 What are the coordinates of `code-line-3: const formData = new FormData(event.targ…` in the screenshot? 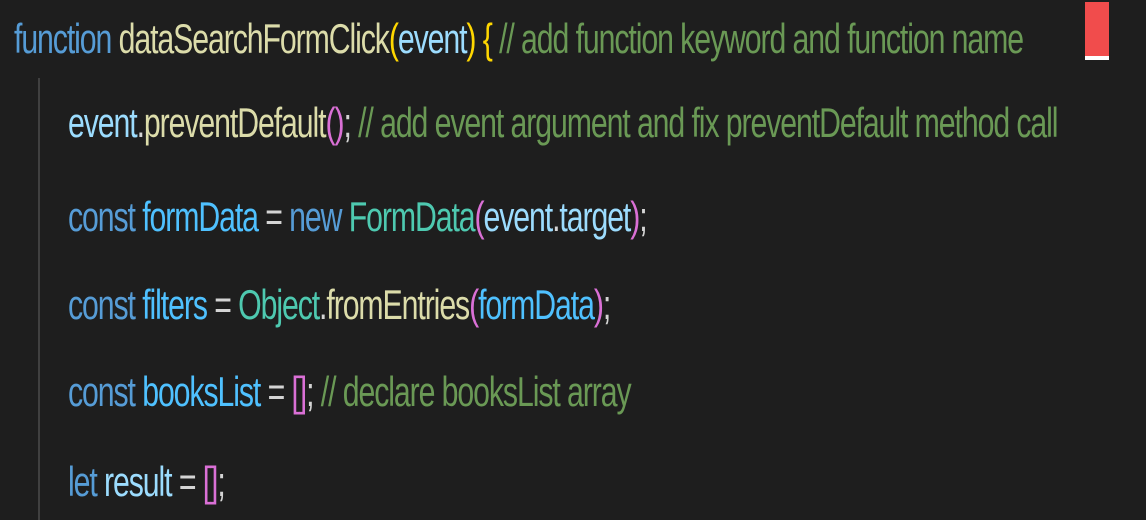 It's located at (358, 217).